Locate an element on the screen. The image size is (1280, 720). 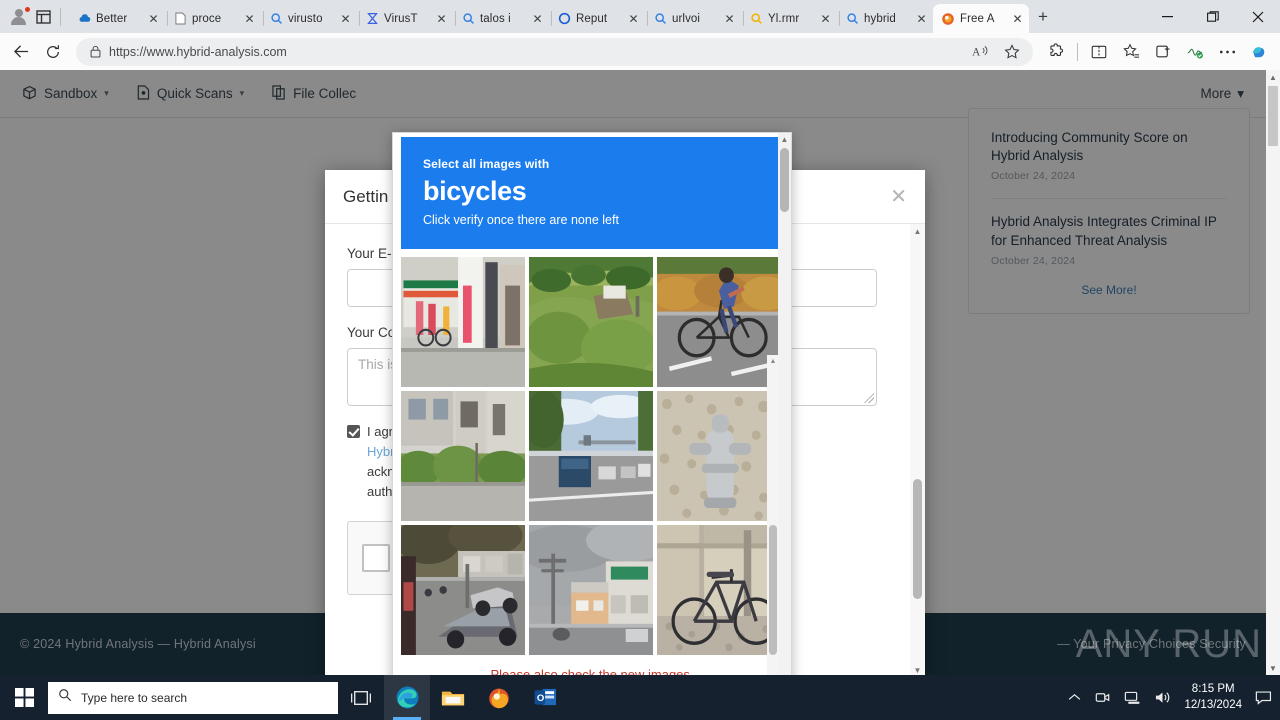
taskbar-clock: 8:15 PM 12/13/2024 is located at coordinates (1213, 697).